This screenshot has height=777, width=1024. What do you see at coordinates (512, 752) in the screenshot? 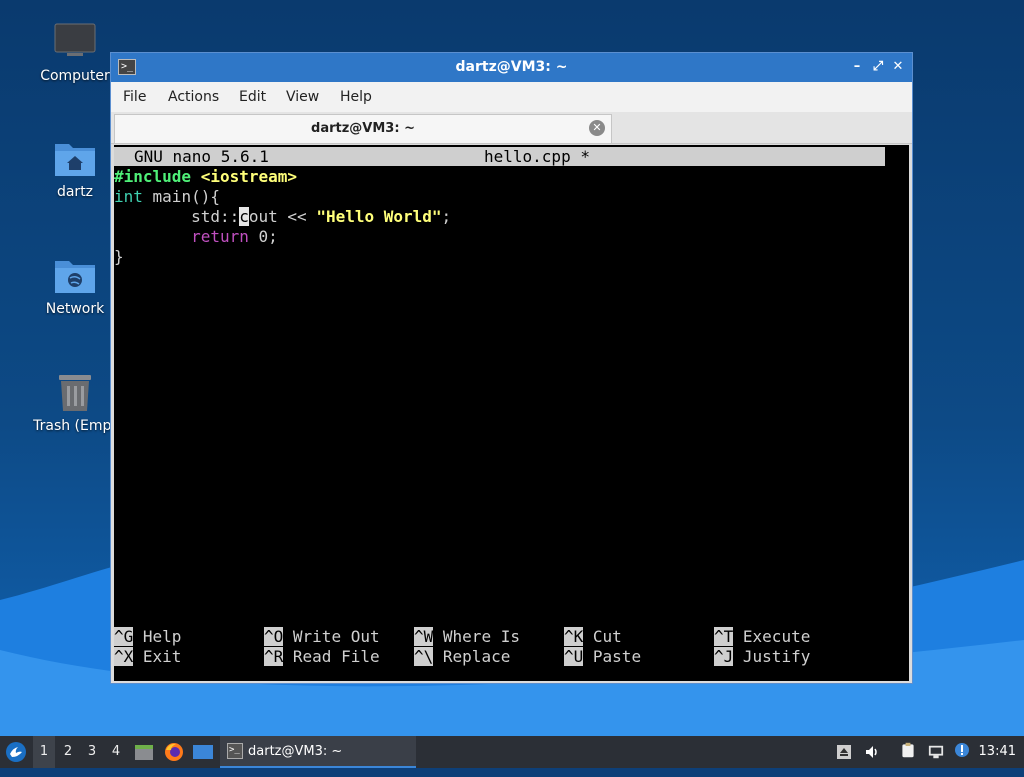
I see `taskbar: 1 2 3 4 >_ dartz@VM3: ~ 13:41` at bounding box center [512, 752].